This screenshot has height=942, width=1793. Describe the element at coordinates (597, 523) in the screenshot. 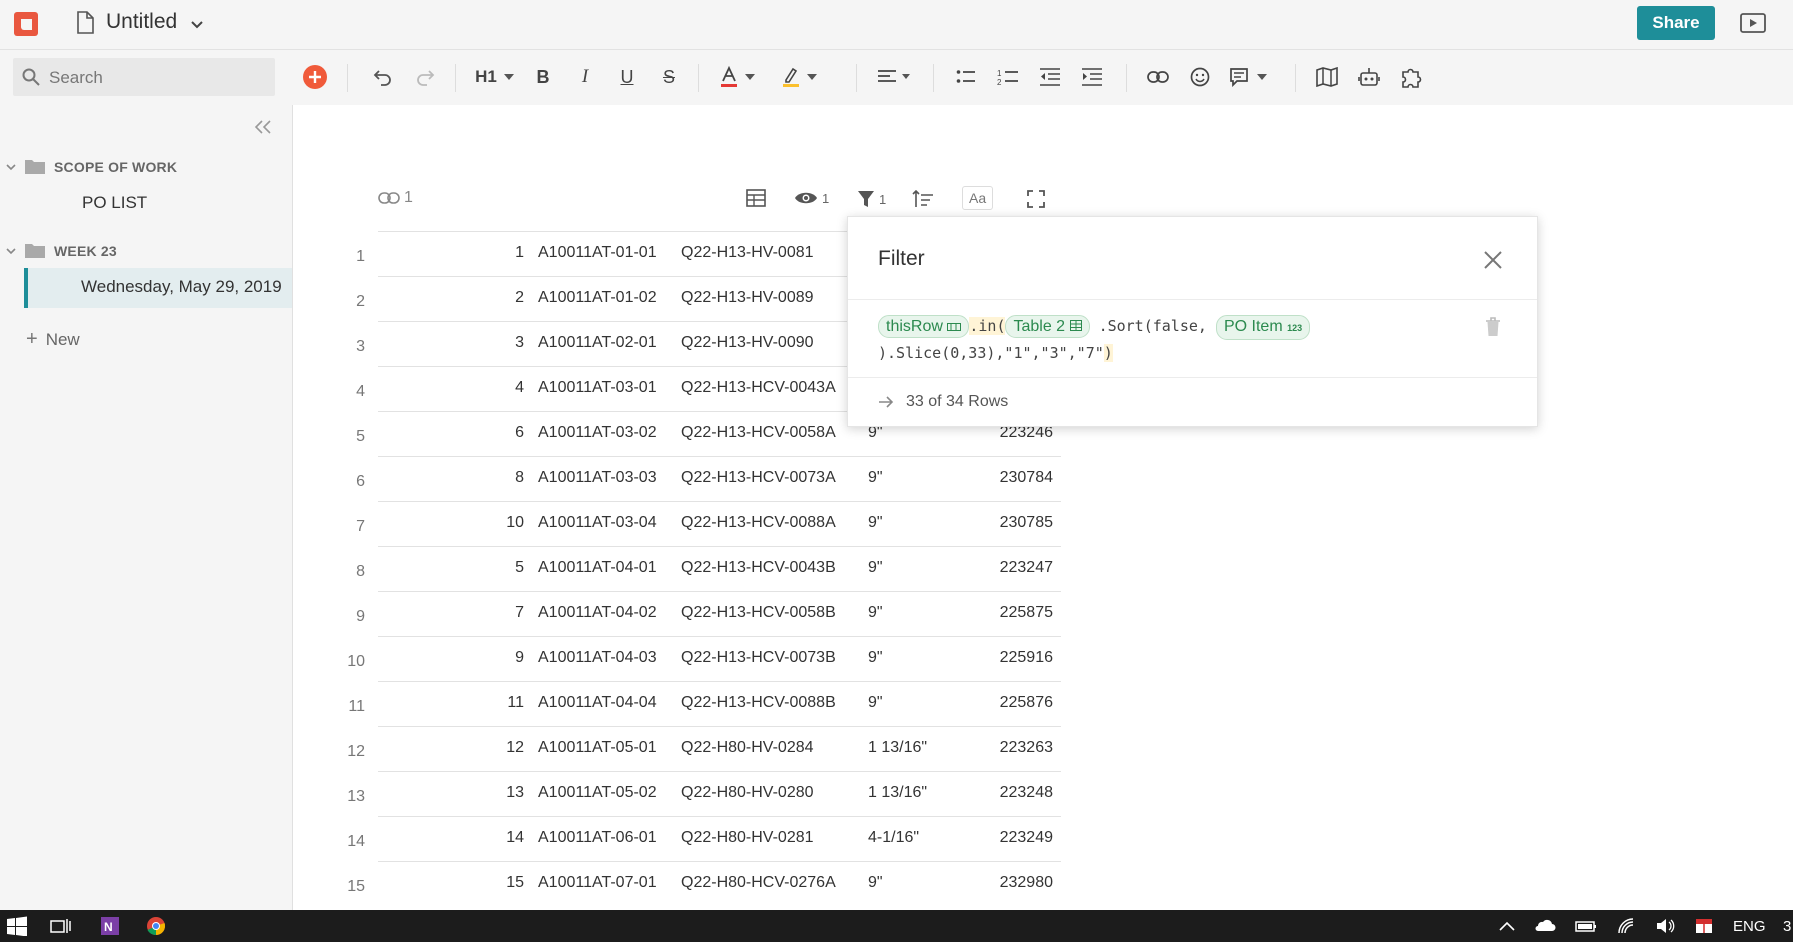

I see `table-cell: A10011AT-03-04` at that location.